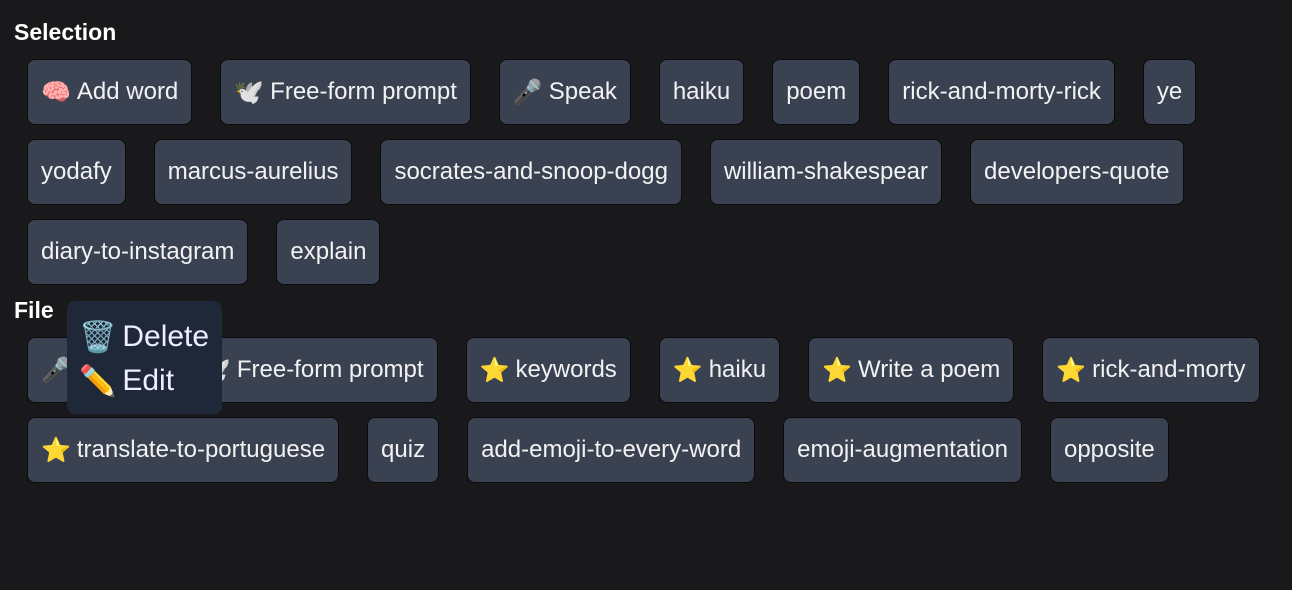  I want to click on button-label: william-shakespear, so click(826, 171).